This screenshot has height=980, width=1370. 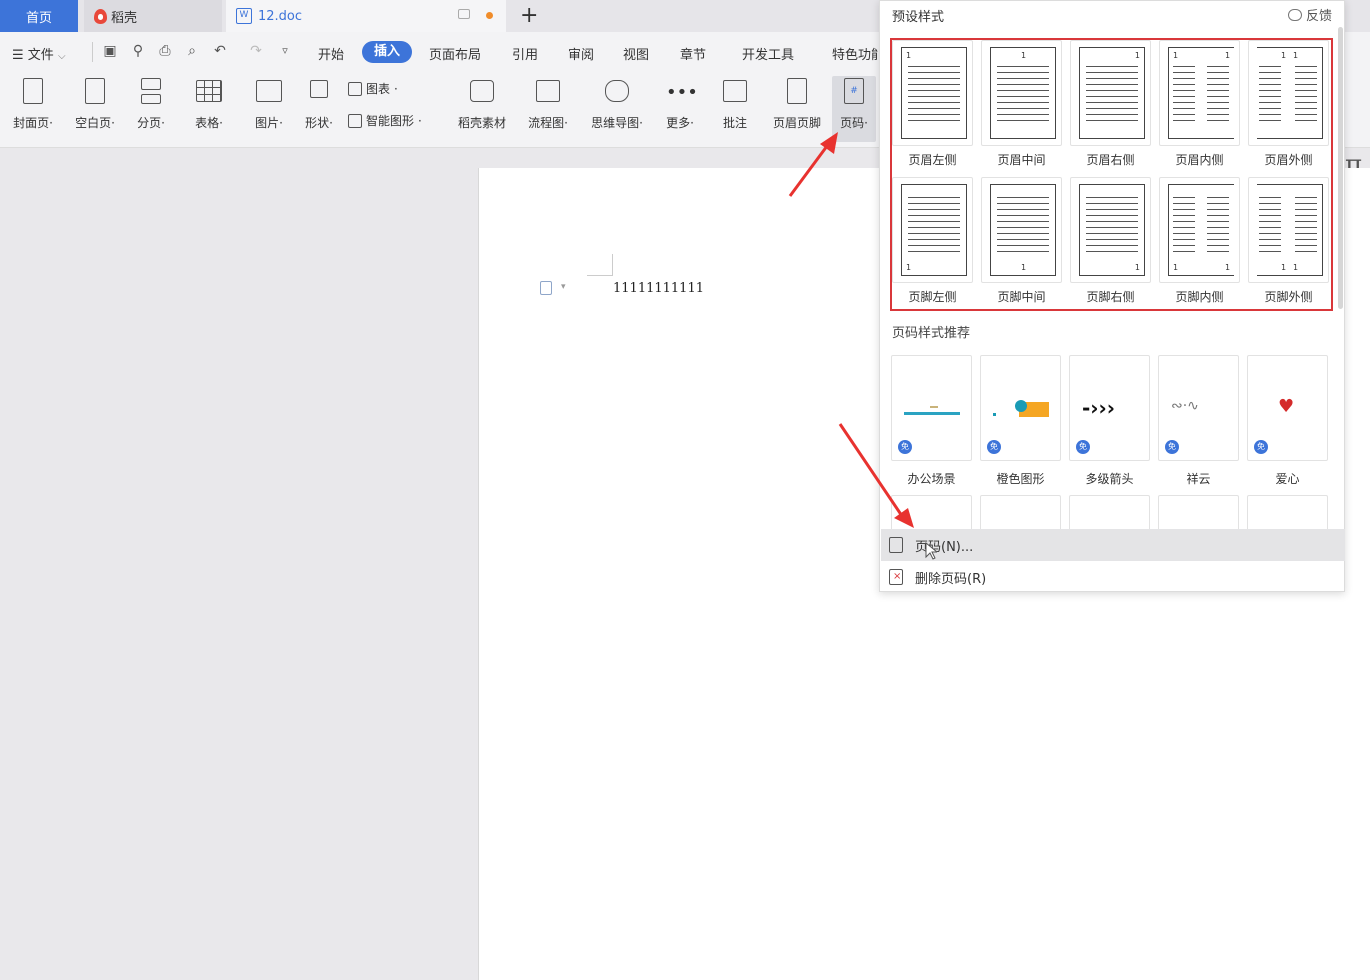 I want to click on chevron-down-icon: ▾, so click(x=563, y=287).